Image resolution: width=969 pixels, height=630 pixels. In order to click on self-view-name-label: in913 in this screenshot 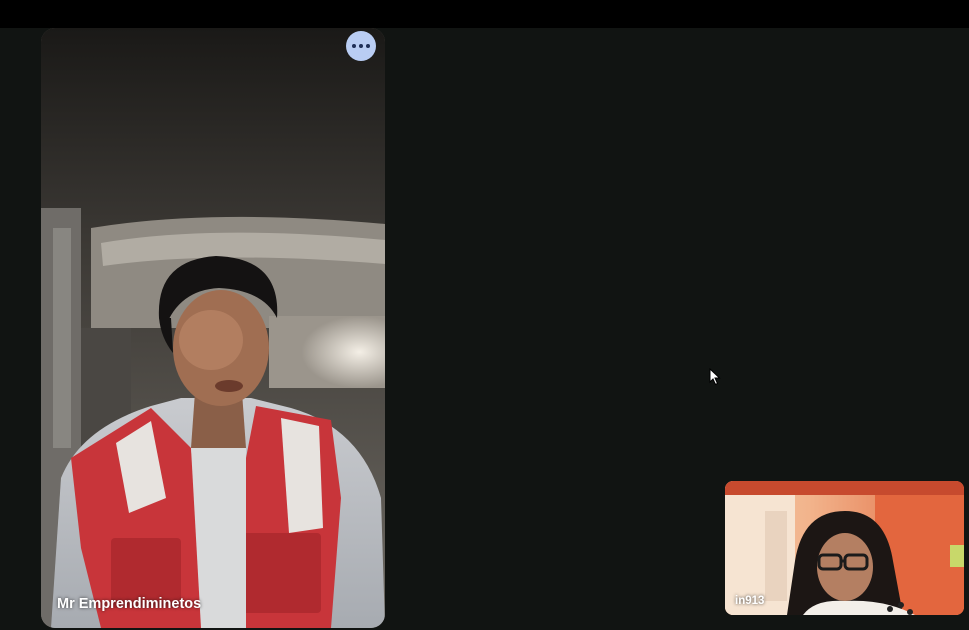, I will do `click(750, 601)`.